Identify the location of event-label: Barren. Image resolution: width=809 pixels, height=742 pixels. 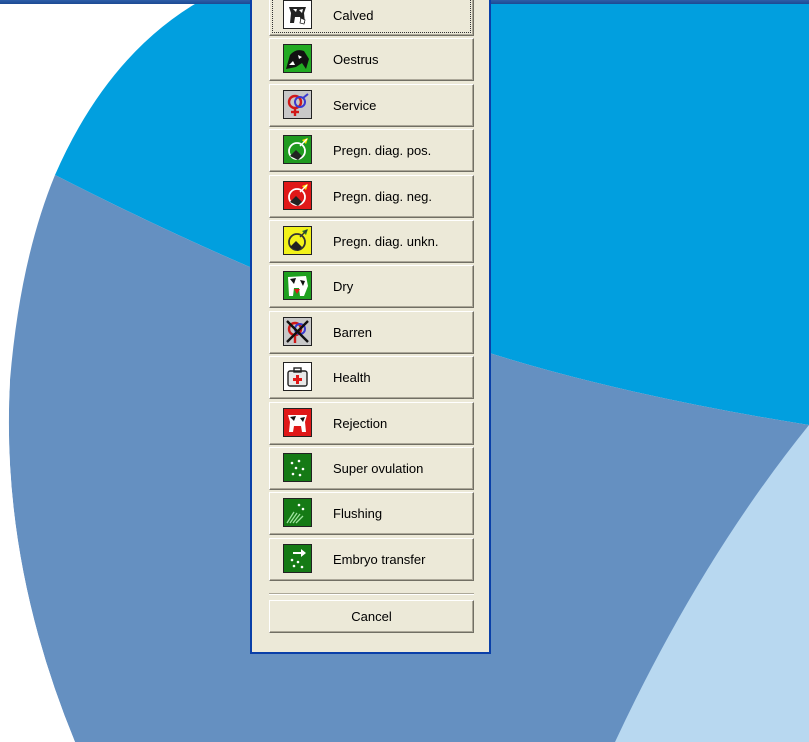
(353, 332).